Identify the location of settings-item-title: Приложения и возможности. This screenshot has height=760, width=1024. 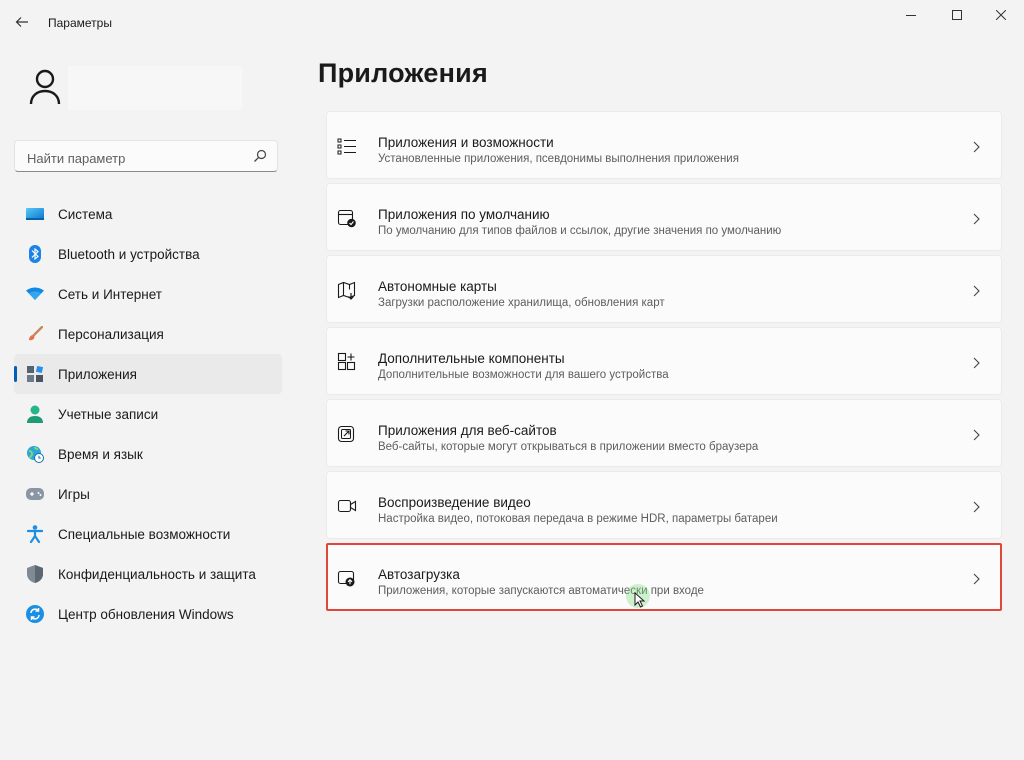
(466, 142).